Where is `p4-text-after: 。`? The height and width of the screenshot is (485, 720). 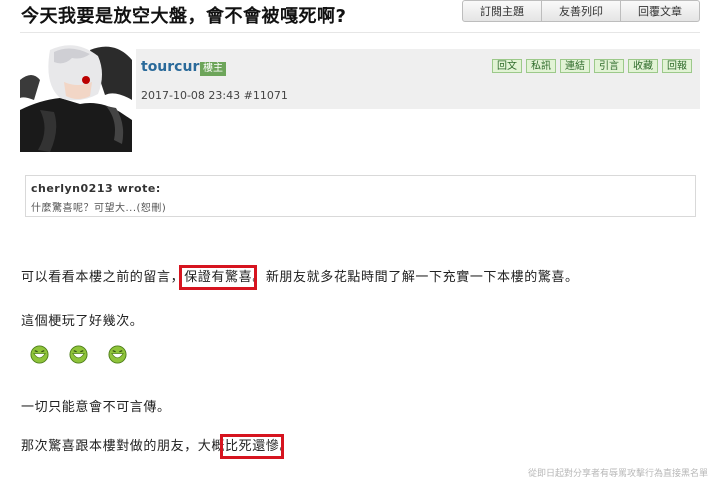
p4-text-after: 。 is located at coordinates (286, 446).